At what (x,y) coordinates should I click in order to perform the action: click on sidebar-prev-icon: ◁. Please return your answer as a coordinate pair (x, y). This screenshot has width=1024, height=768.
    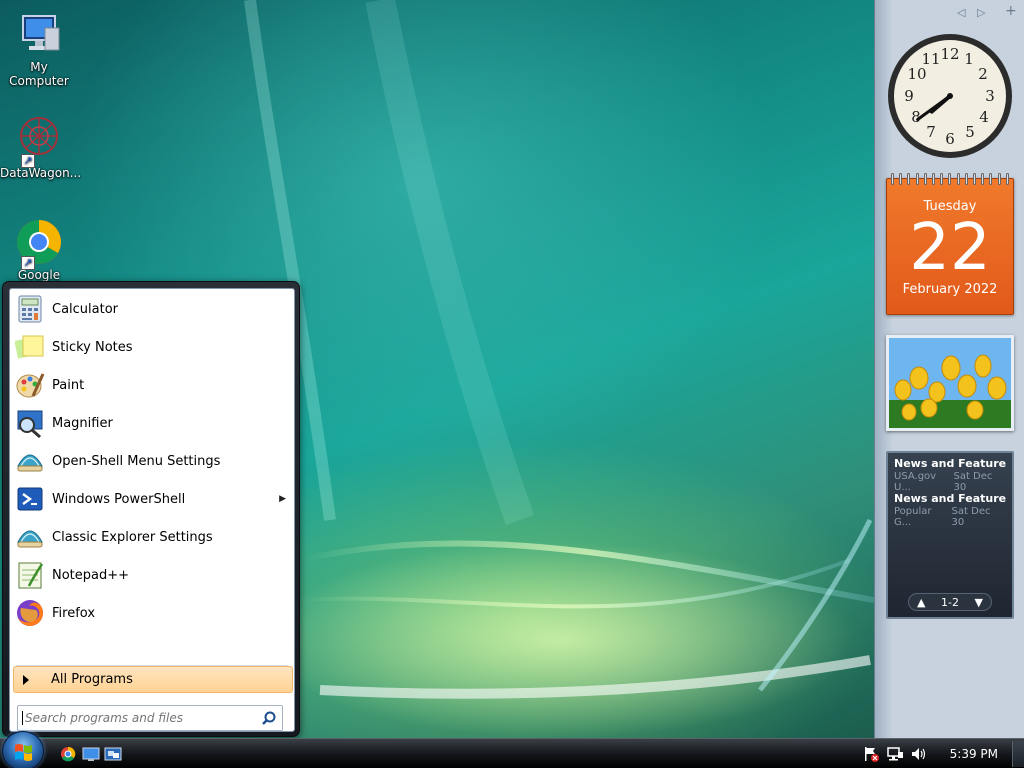
    Looking at the image, I should click on (961, 12).